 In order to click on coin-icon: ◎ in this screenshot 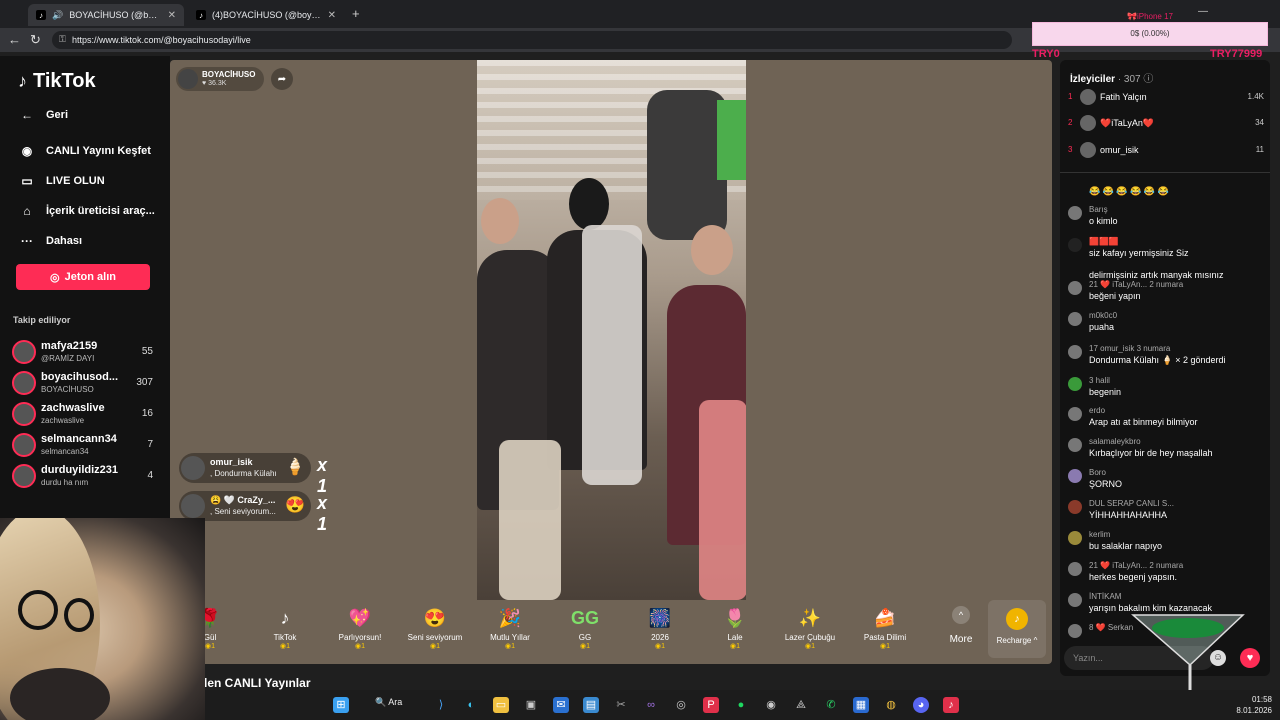, I will do `click(55, 277)`.